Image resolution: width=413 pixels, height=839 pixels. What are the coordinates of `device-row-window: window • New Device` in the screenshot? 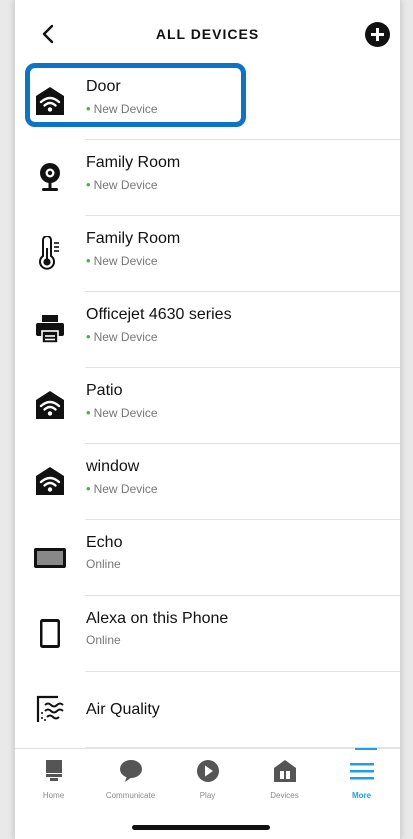 It's located at (207, 482).